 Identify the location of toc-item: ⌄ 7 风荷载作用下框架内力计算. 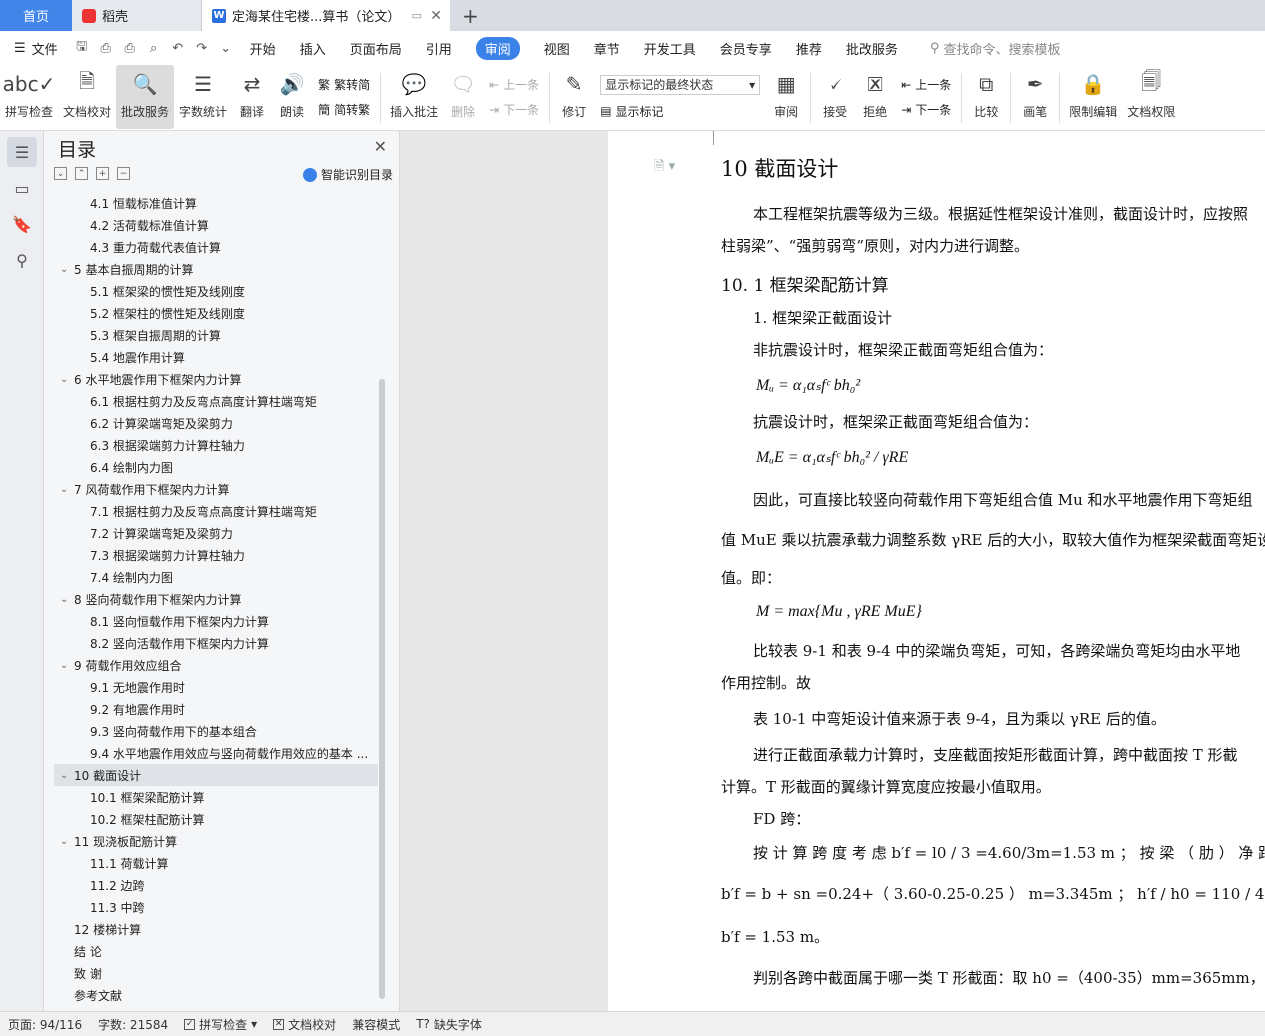
(216, 489).